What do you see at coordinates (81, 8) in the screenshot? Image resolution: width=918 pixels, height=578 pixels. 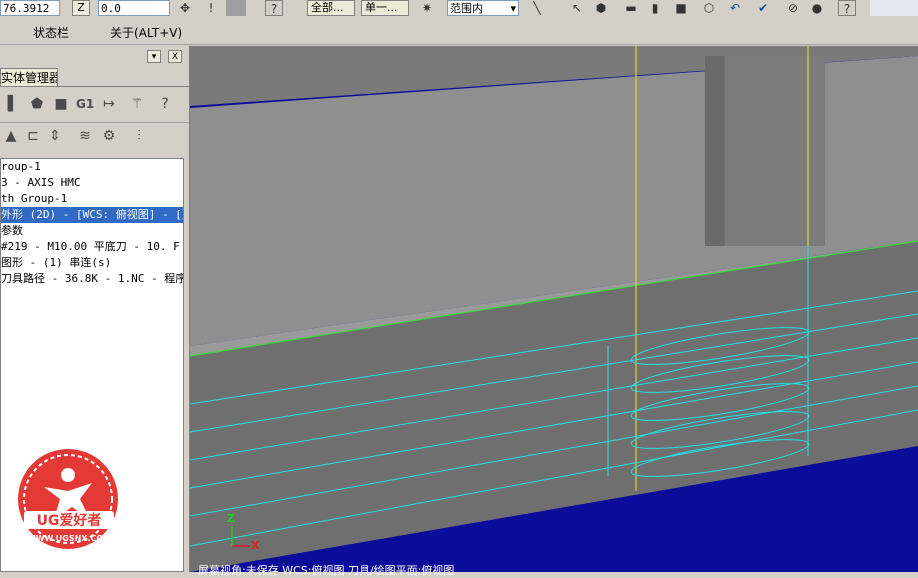 I see `z-axis-button: Z` at bounding box center [81, 8].